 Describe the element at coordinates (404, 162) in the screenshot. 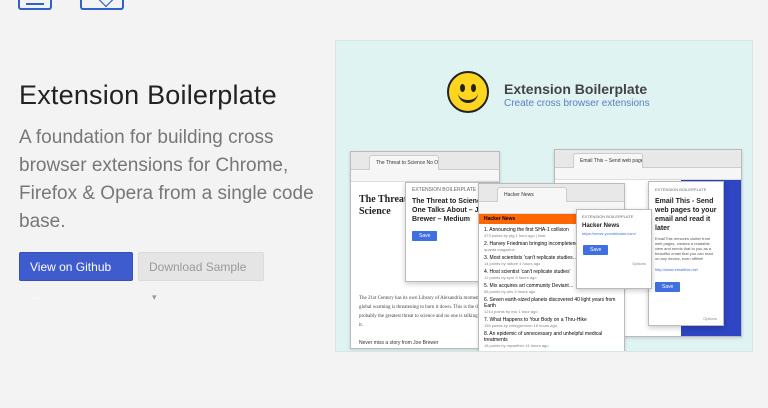

I see `browser-tab: The Threat to Science No One` at that location.